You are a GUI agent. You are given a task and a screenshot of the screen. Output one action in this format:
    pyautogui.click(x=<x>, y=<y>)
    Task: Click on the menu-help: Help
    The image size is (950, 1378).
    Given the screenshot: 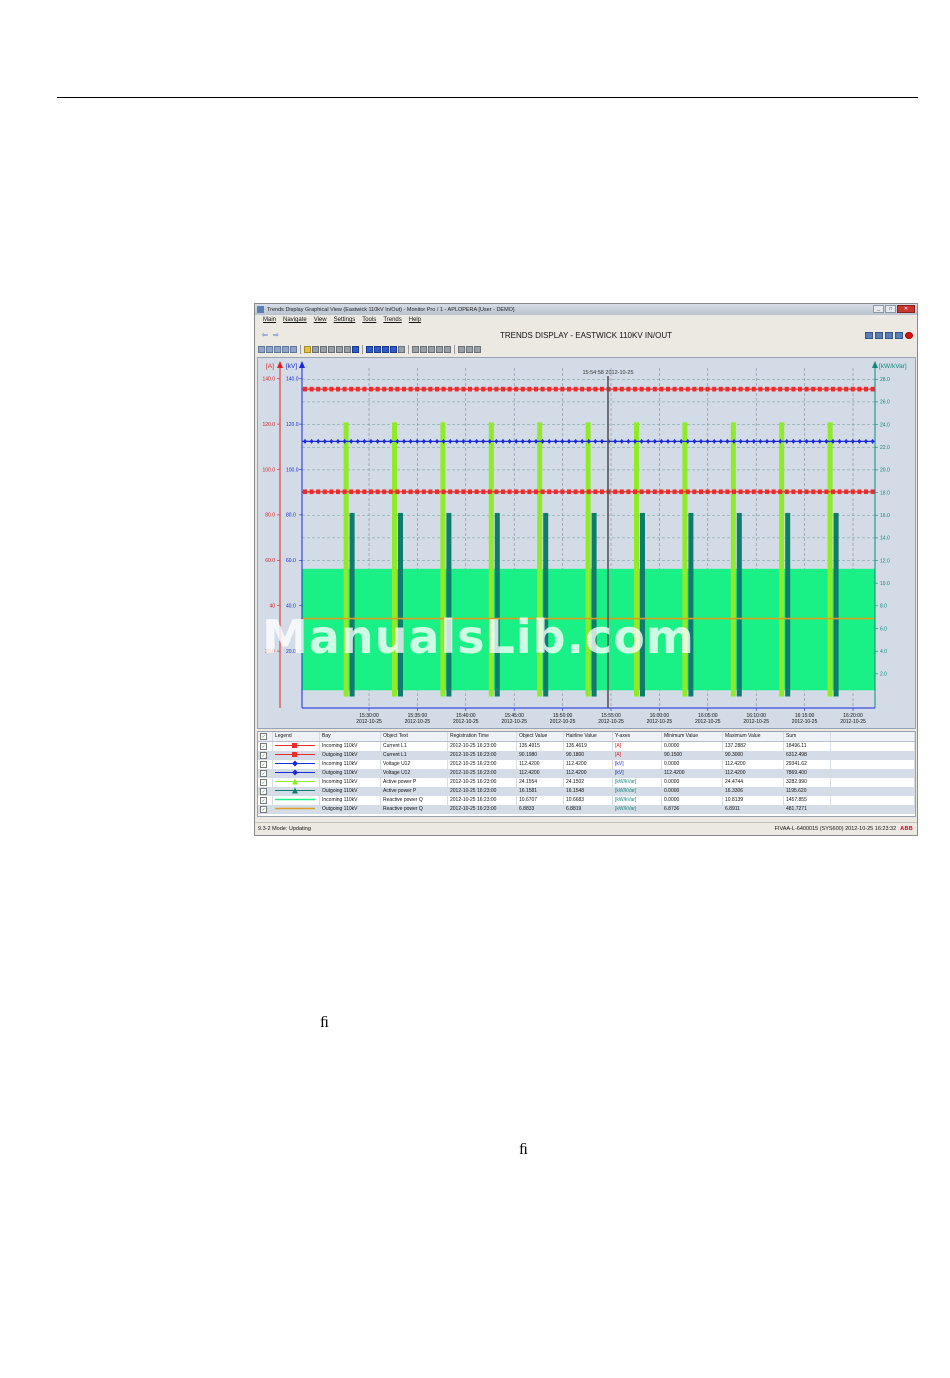 What is the action you would take?
    pyautogui.click(x=415, y=322)
    